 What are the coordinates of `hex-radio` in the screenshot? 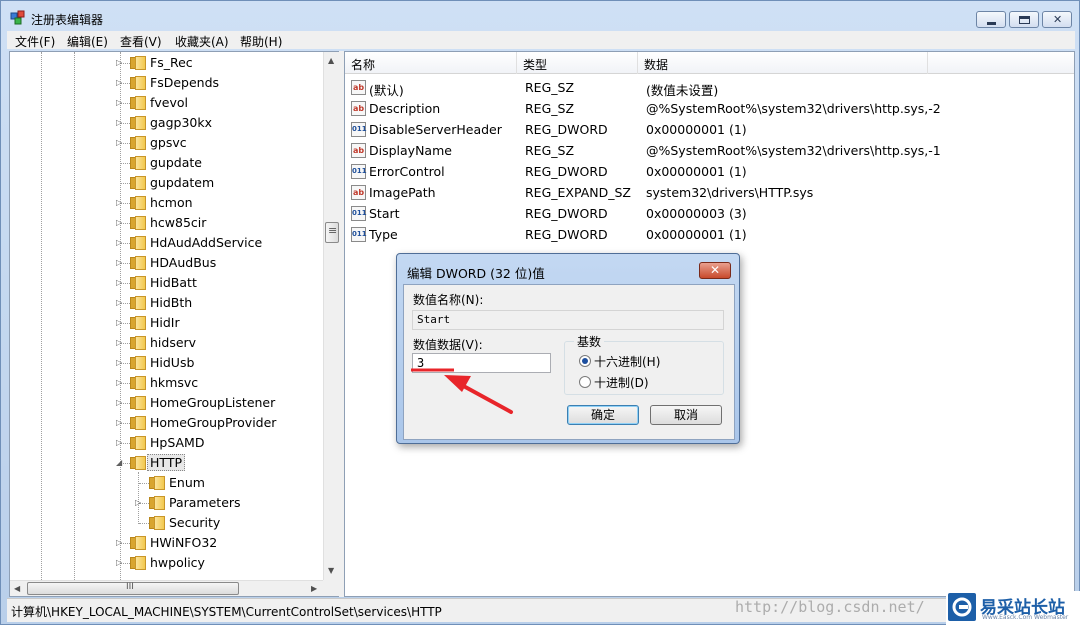 It's located at (585, 361).